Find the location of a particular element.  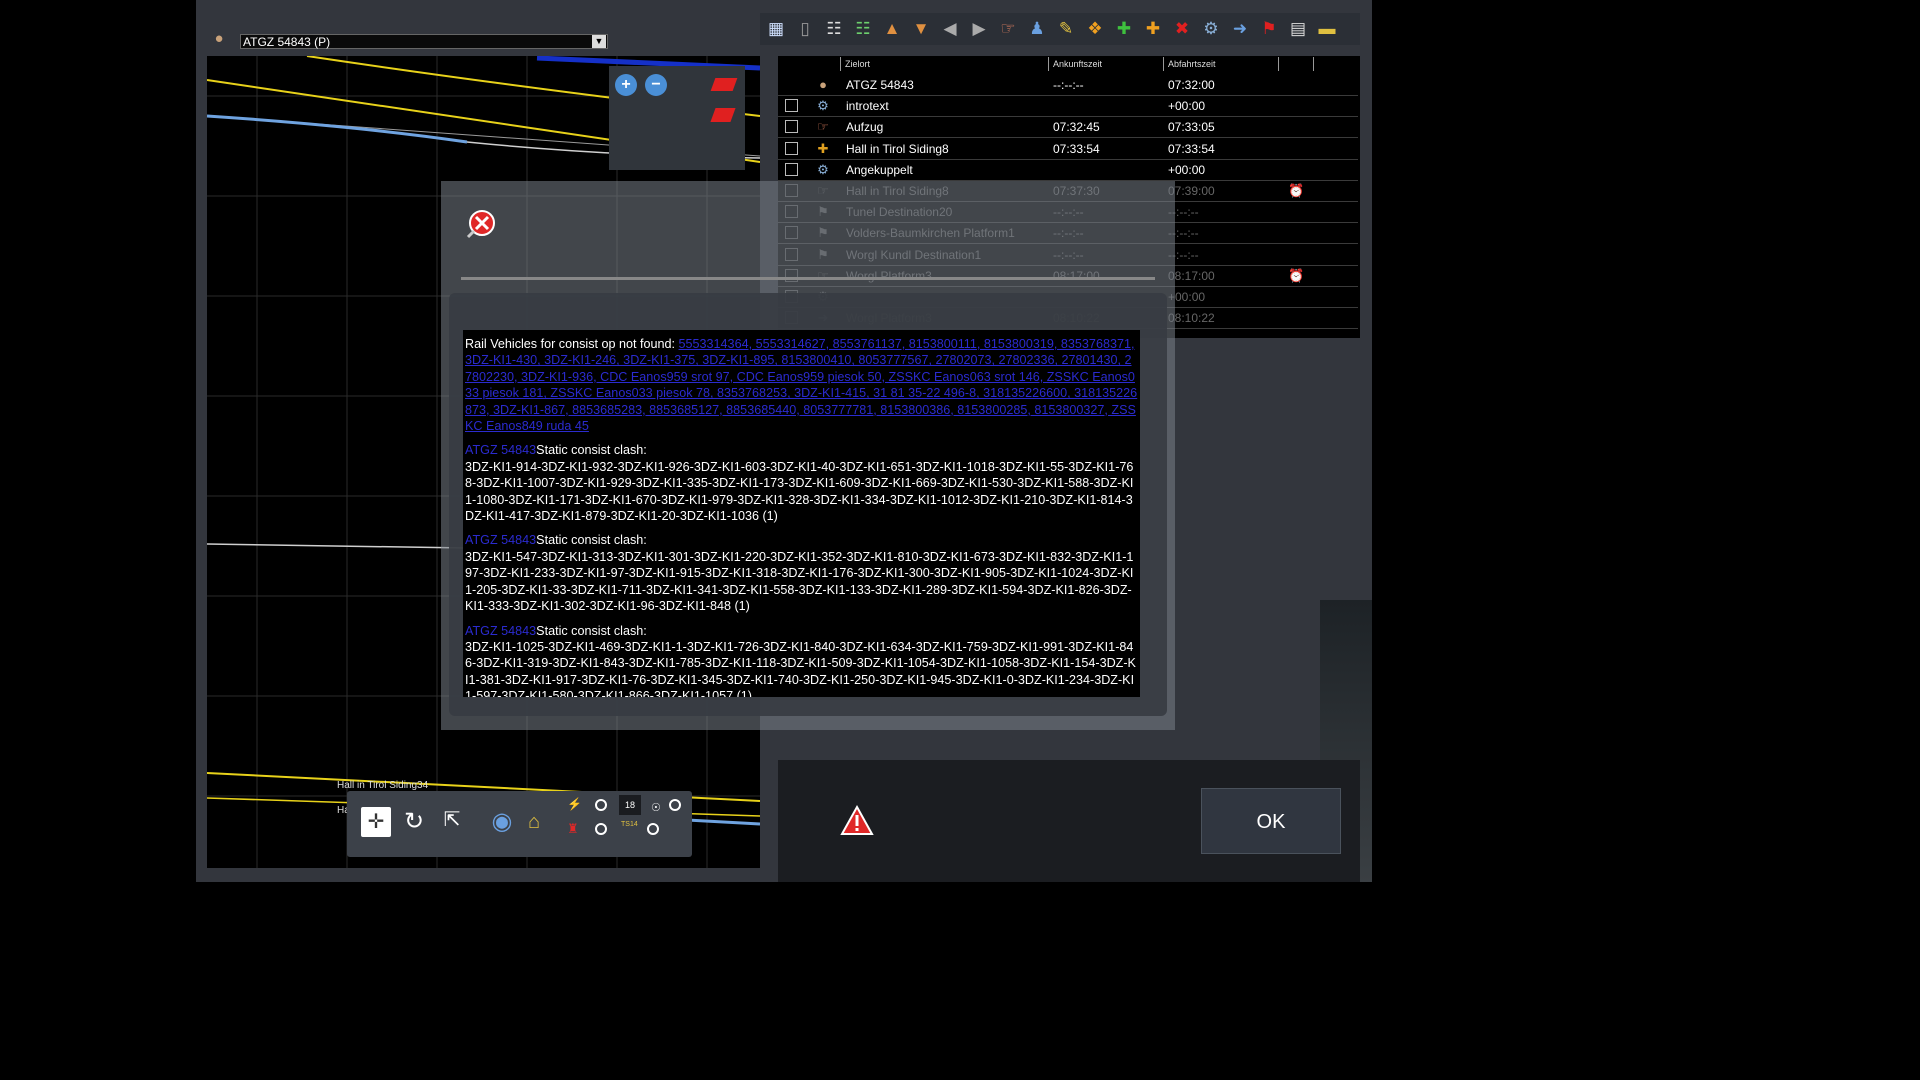

grid-small-icon: ☷ is located at coordinates (834, 29).